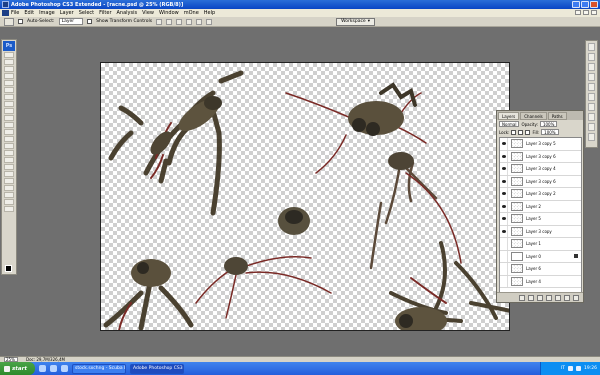 Image resolution: width=600 pixels, height=375 pixels. What do you see at coordinates (540, 256) in the screenshot?
I see `layer-row: Layer 0` at bounding box center [540, 256].